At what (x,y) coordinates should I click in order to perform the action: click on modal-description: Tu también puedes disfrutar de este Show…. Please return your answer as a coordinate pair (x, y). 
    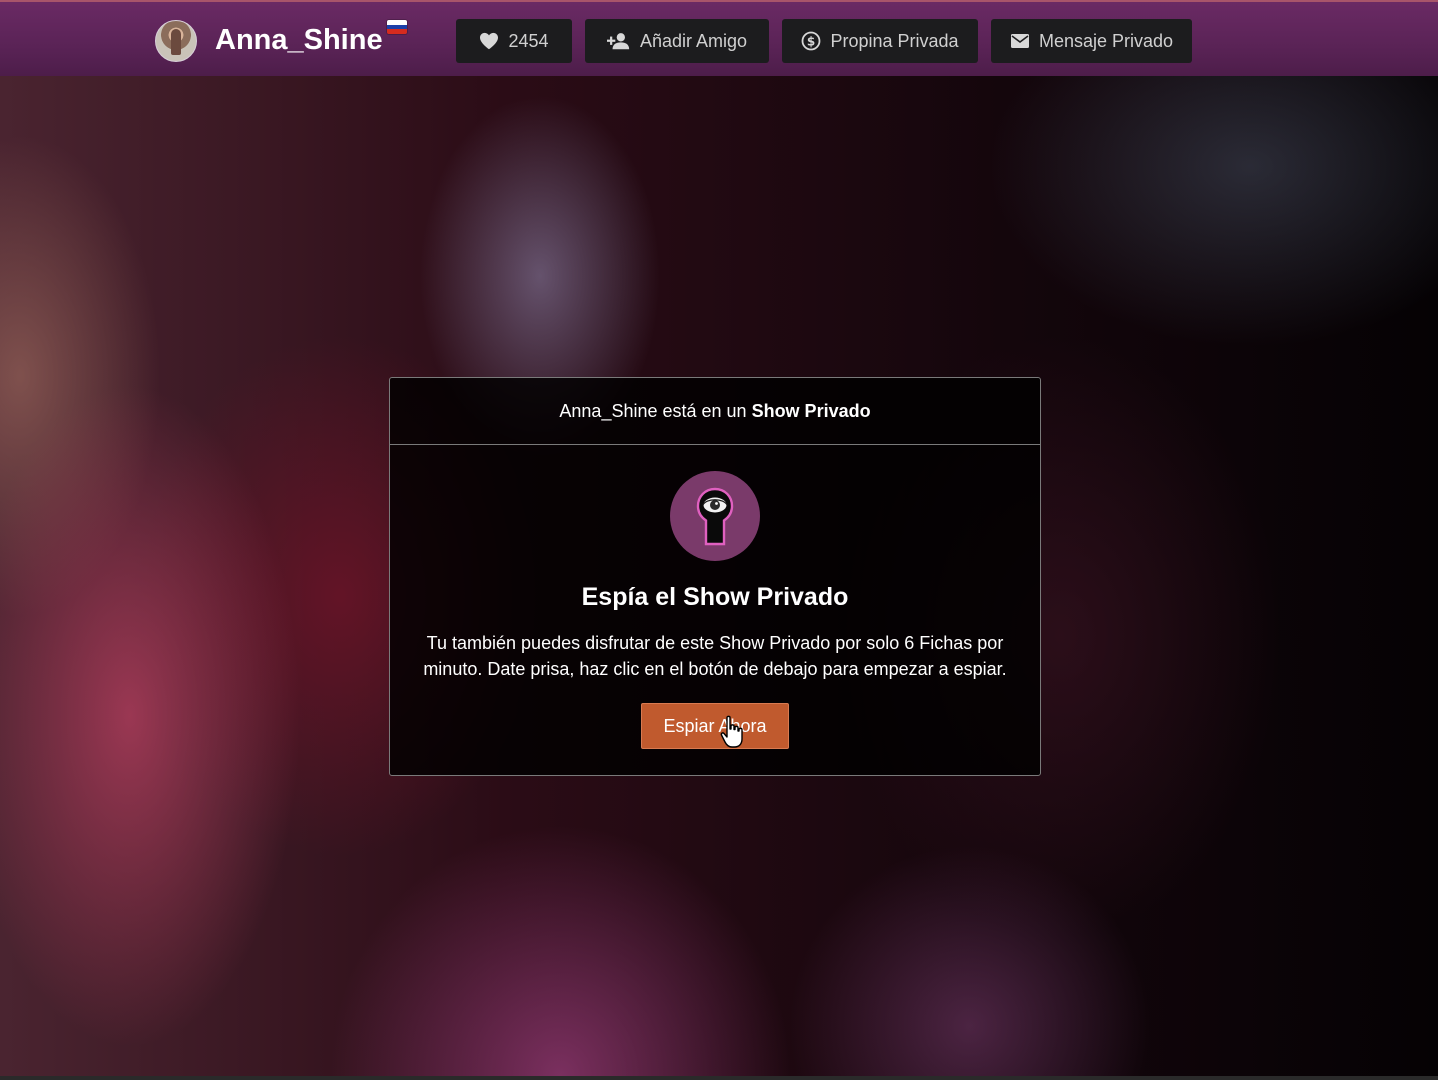
    Looking at the image, I should click on (715, 656).